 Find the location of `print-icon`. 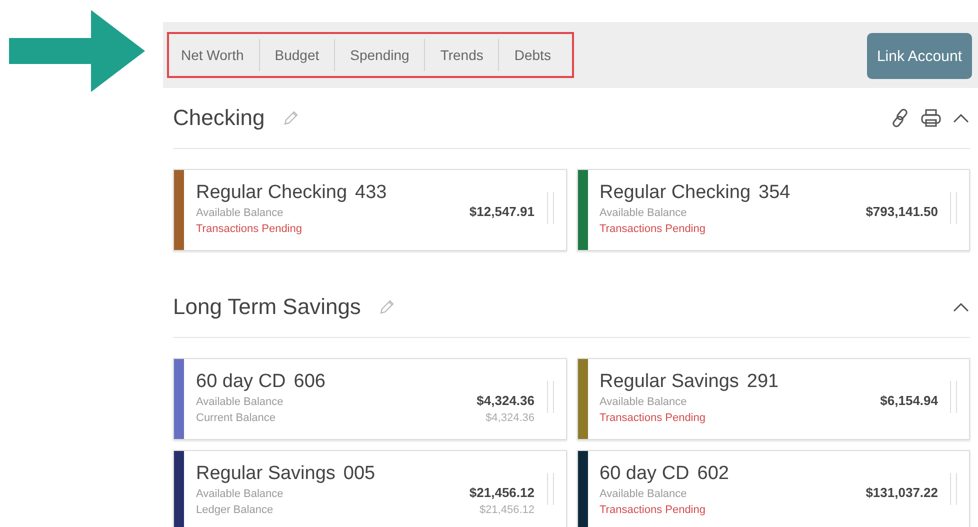

print-icon is located at coordinates (931, 118).